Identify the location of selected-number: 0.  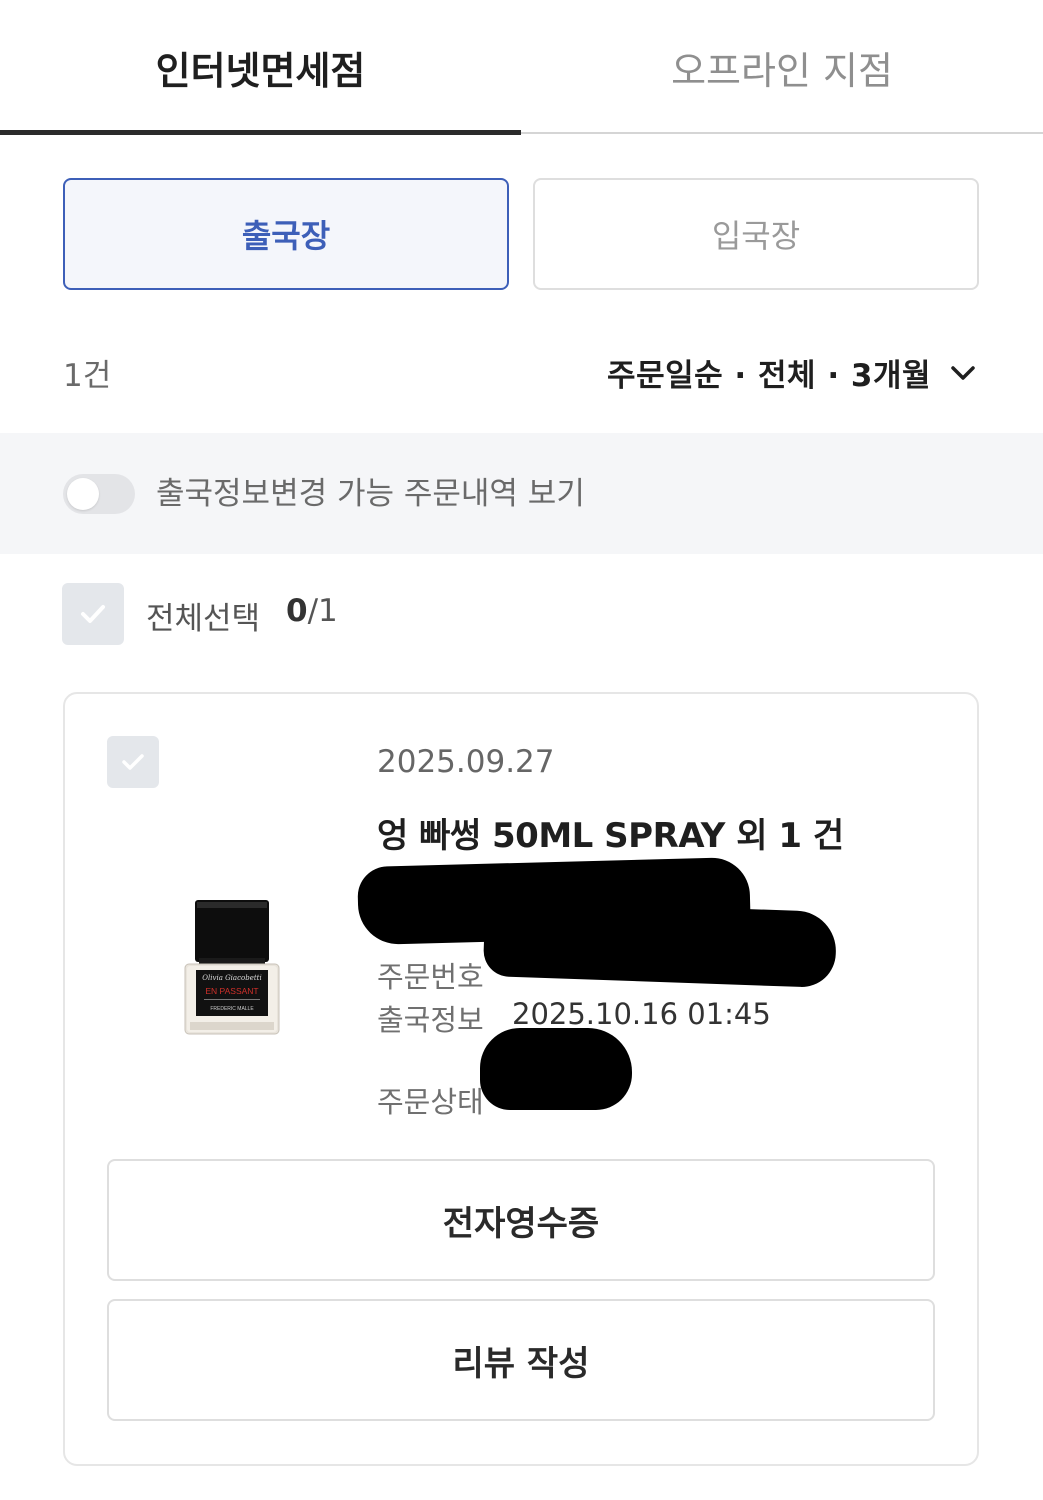
(297, 611).